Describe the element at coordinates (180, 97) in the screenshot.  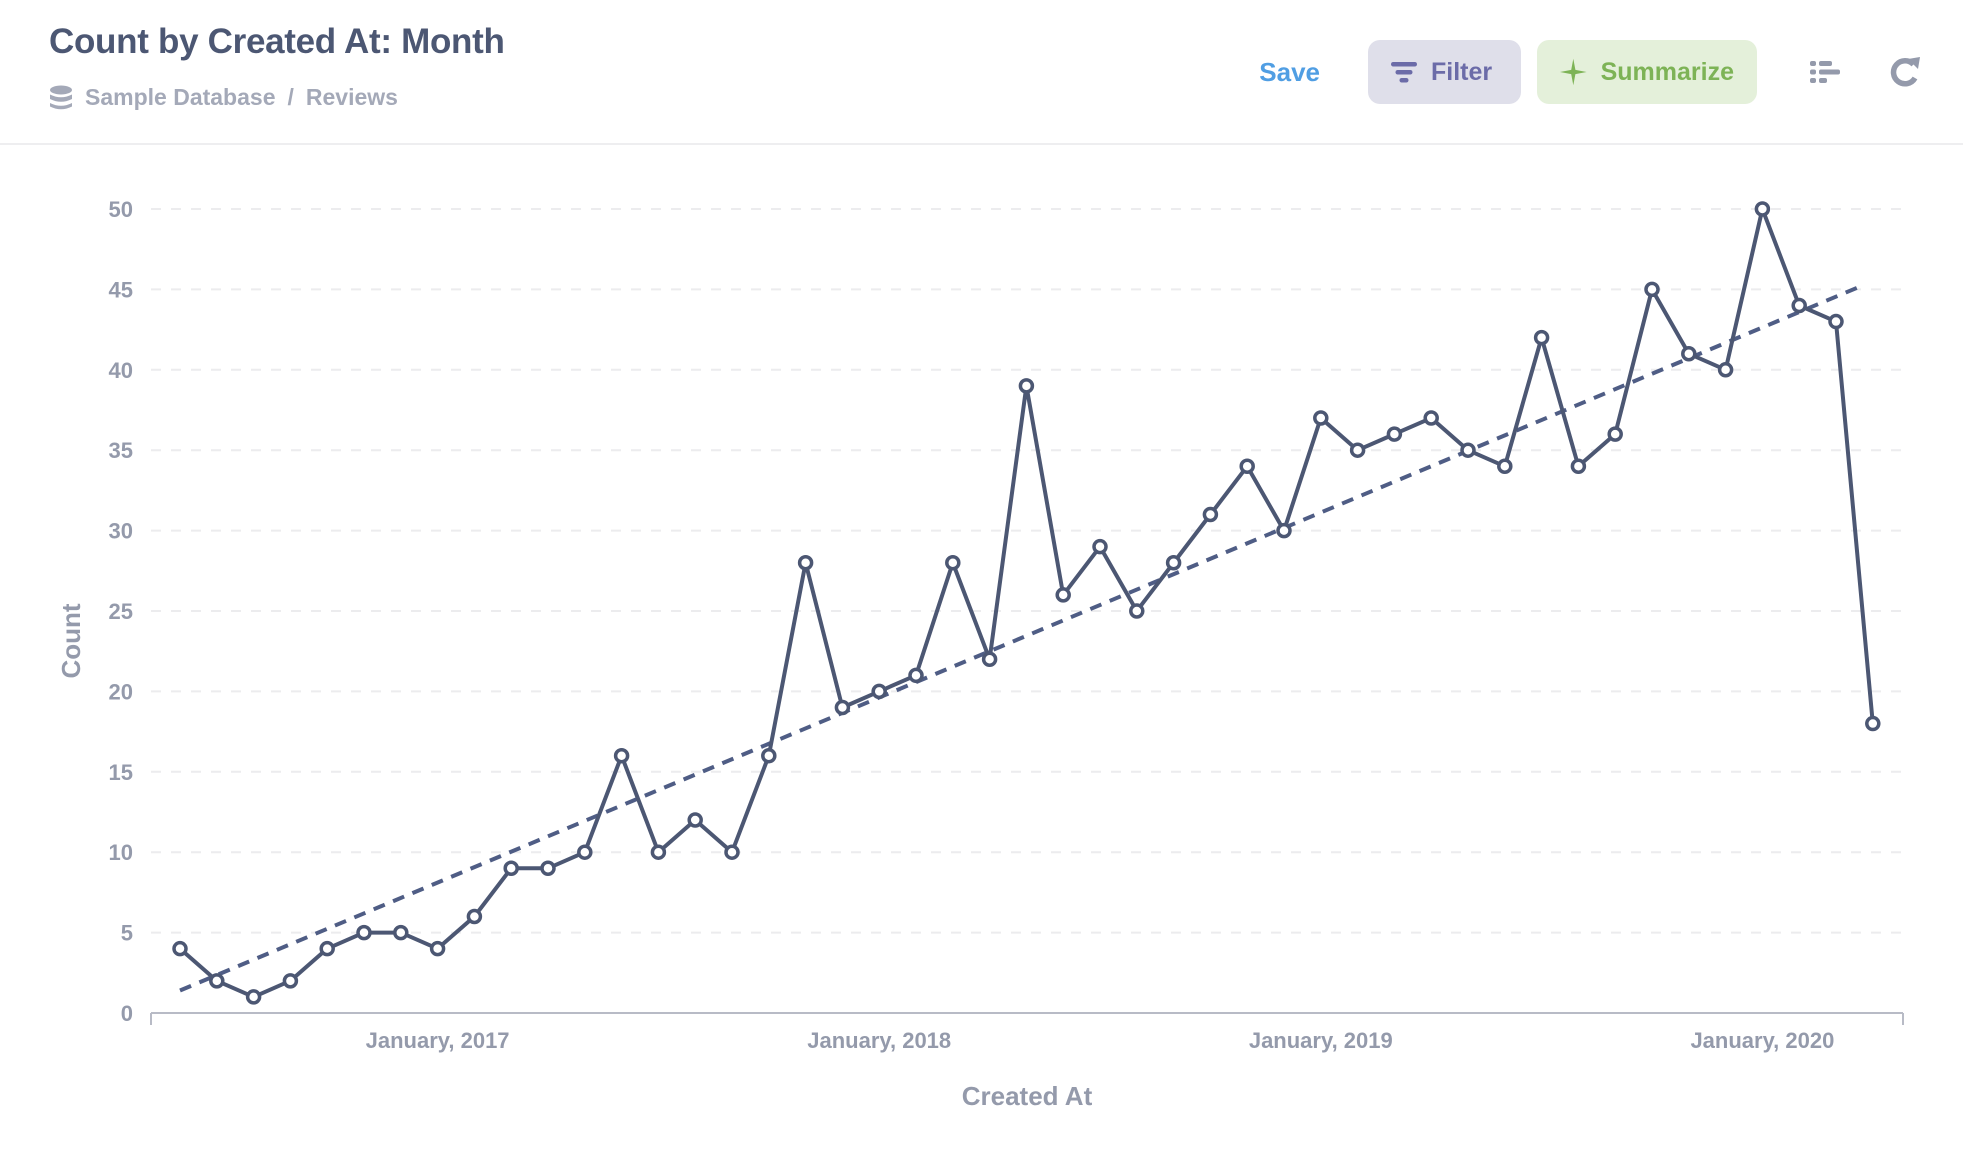
I see `breadcrumb-database: Sample Database` at that location.